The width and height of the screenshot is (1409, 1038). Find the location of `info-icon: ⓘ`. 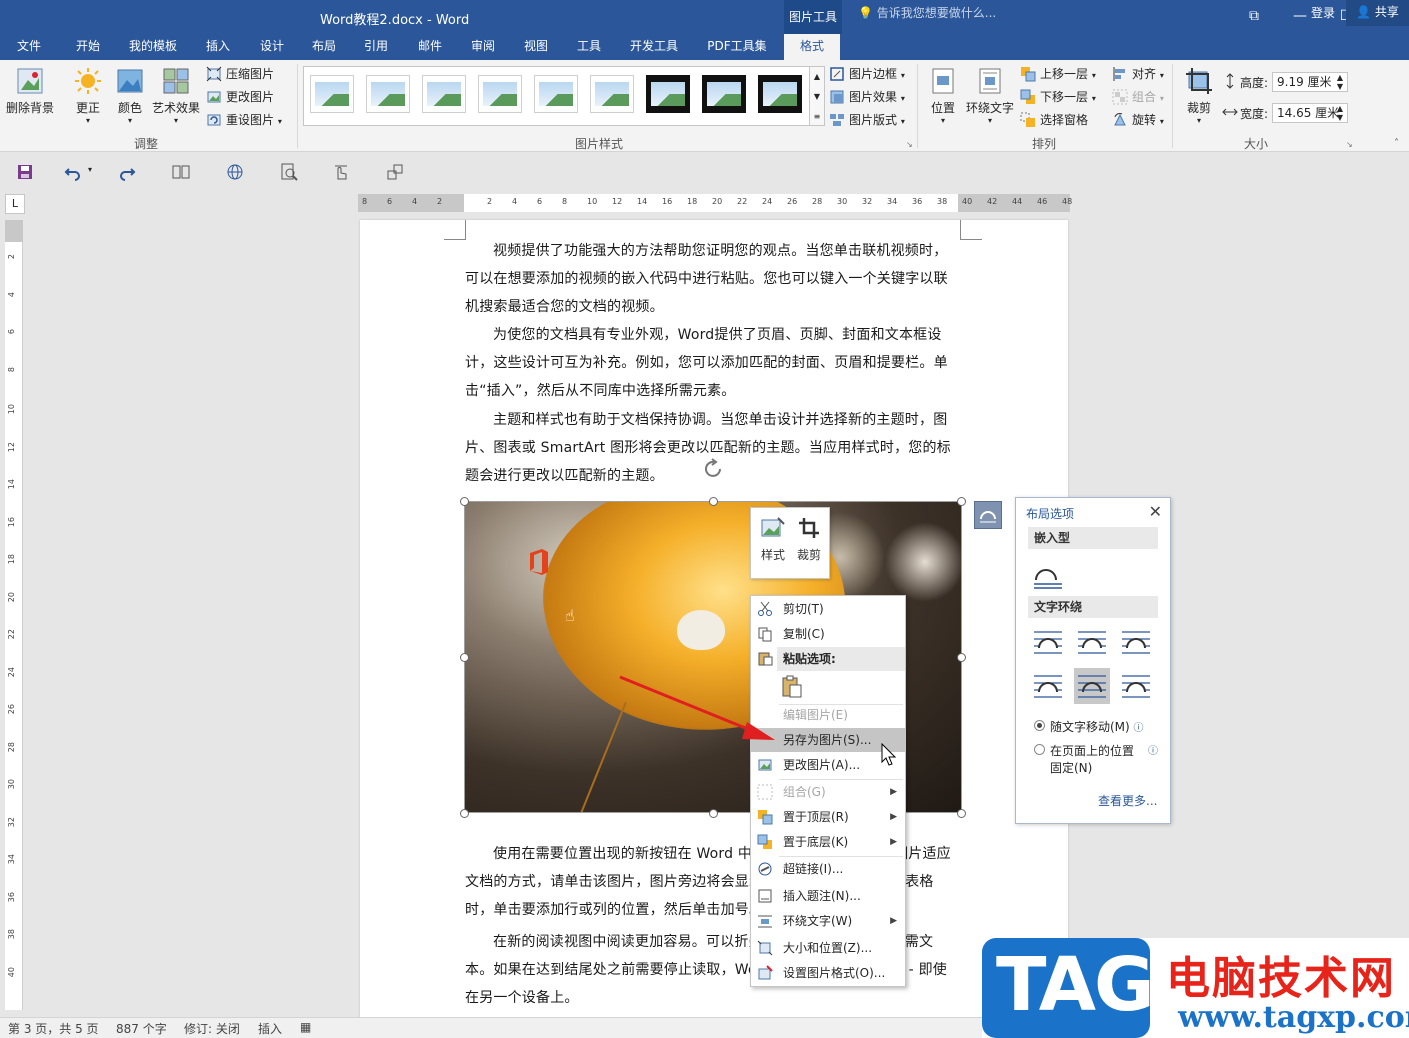

info-icon: ⓘ is located at coordinates (1153, 749).